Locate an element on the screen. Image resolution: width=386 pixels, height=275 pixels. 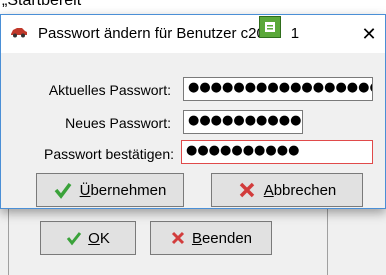
apply-button-label: Übernehmen is located at coordinates (123, 190).